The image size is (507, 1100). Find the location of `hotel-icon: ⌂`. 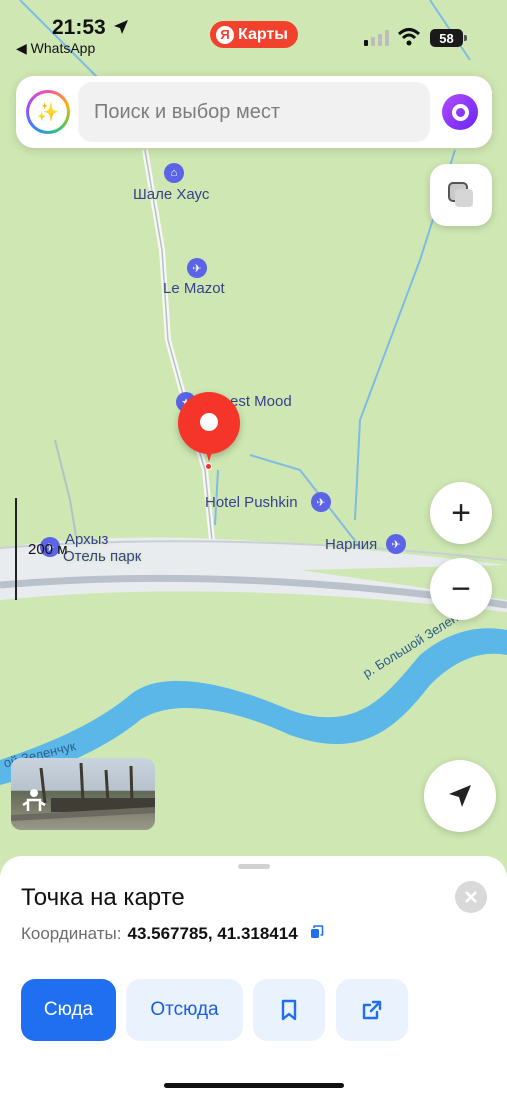

hotel-icon: ⌂ is located at coordinates (174, 173).